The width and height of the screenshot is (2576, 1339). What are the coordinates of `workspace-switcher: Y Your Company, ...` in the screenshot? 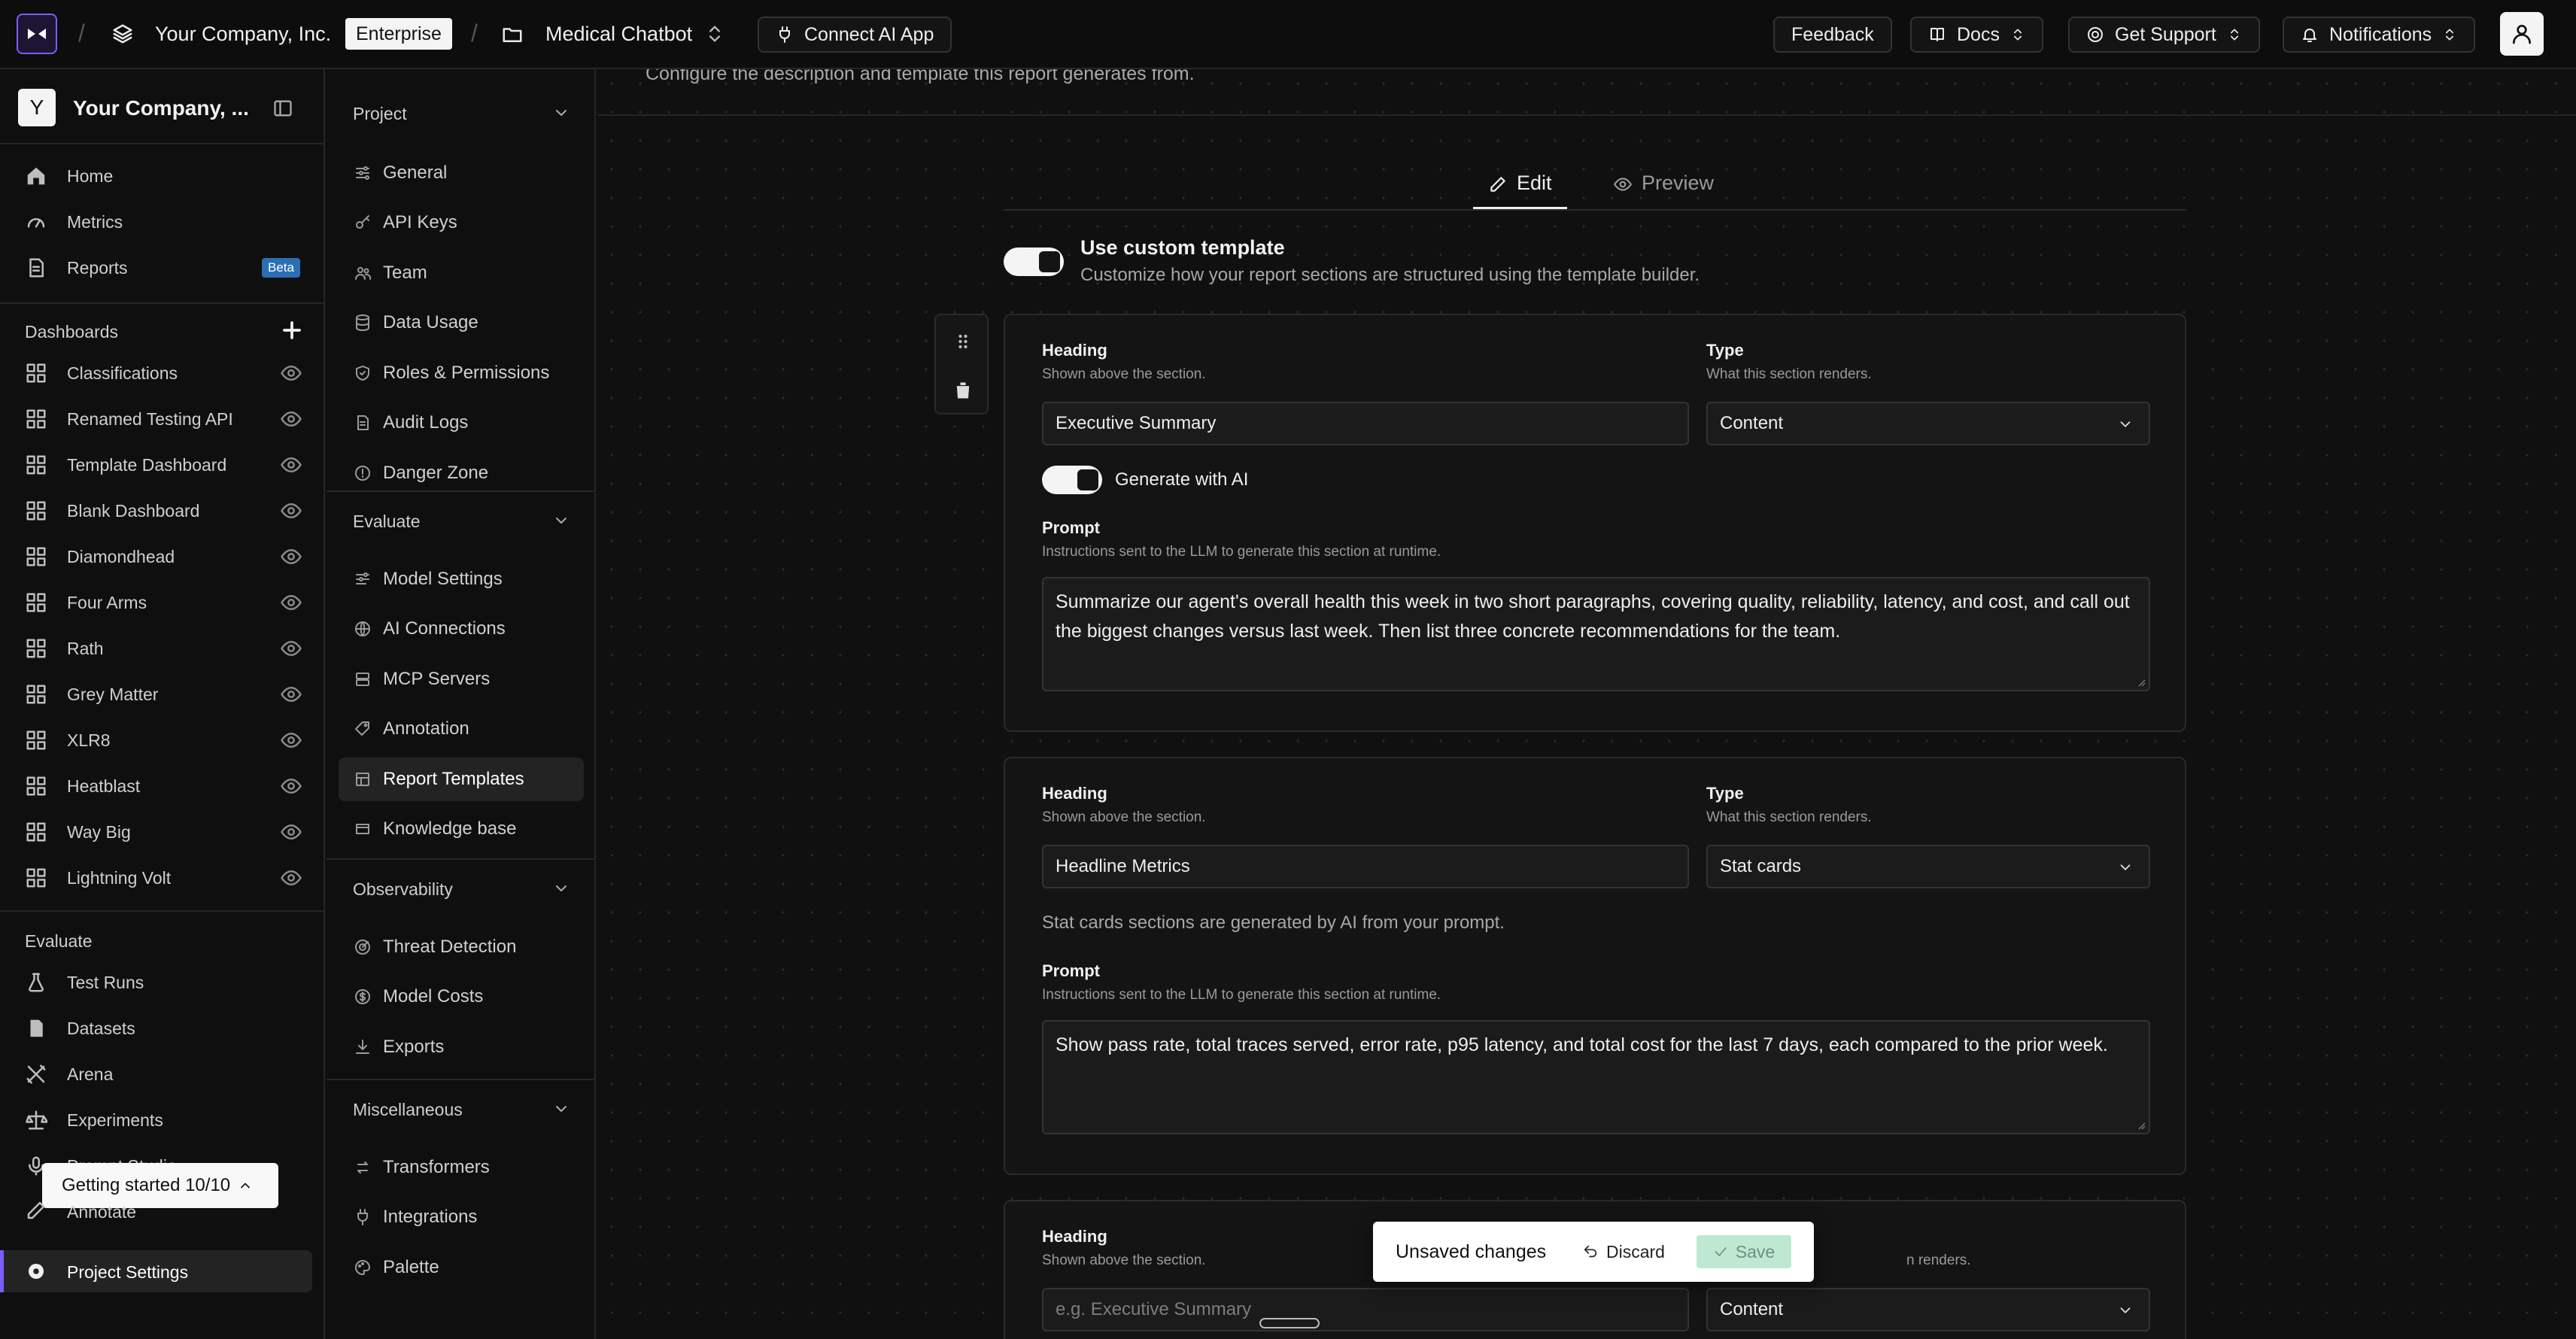 It's located at (142, 108).